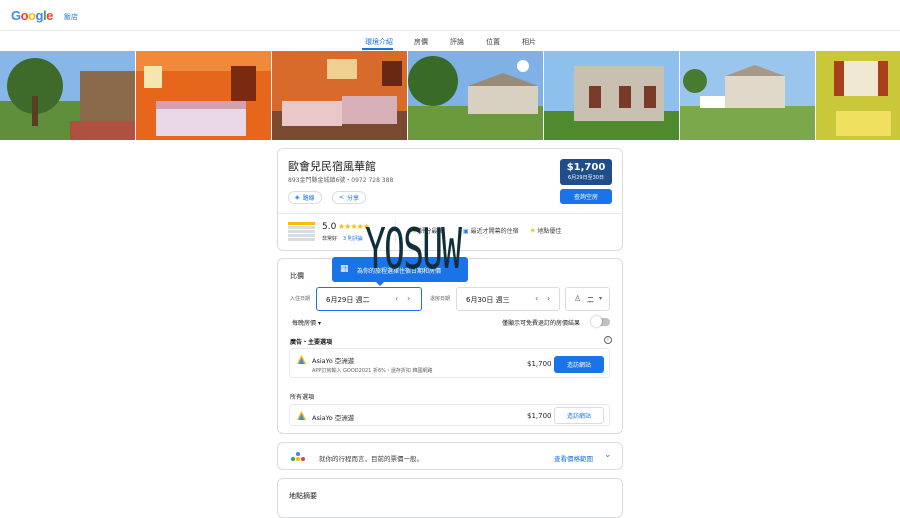 The image size is (900, 518). Describe the element at coordinates (306, 322) in the screenshot. I see `nightly-price-dropdown: 每晚房價 ▾` at that location.